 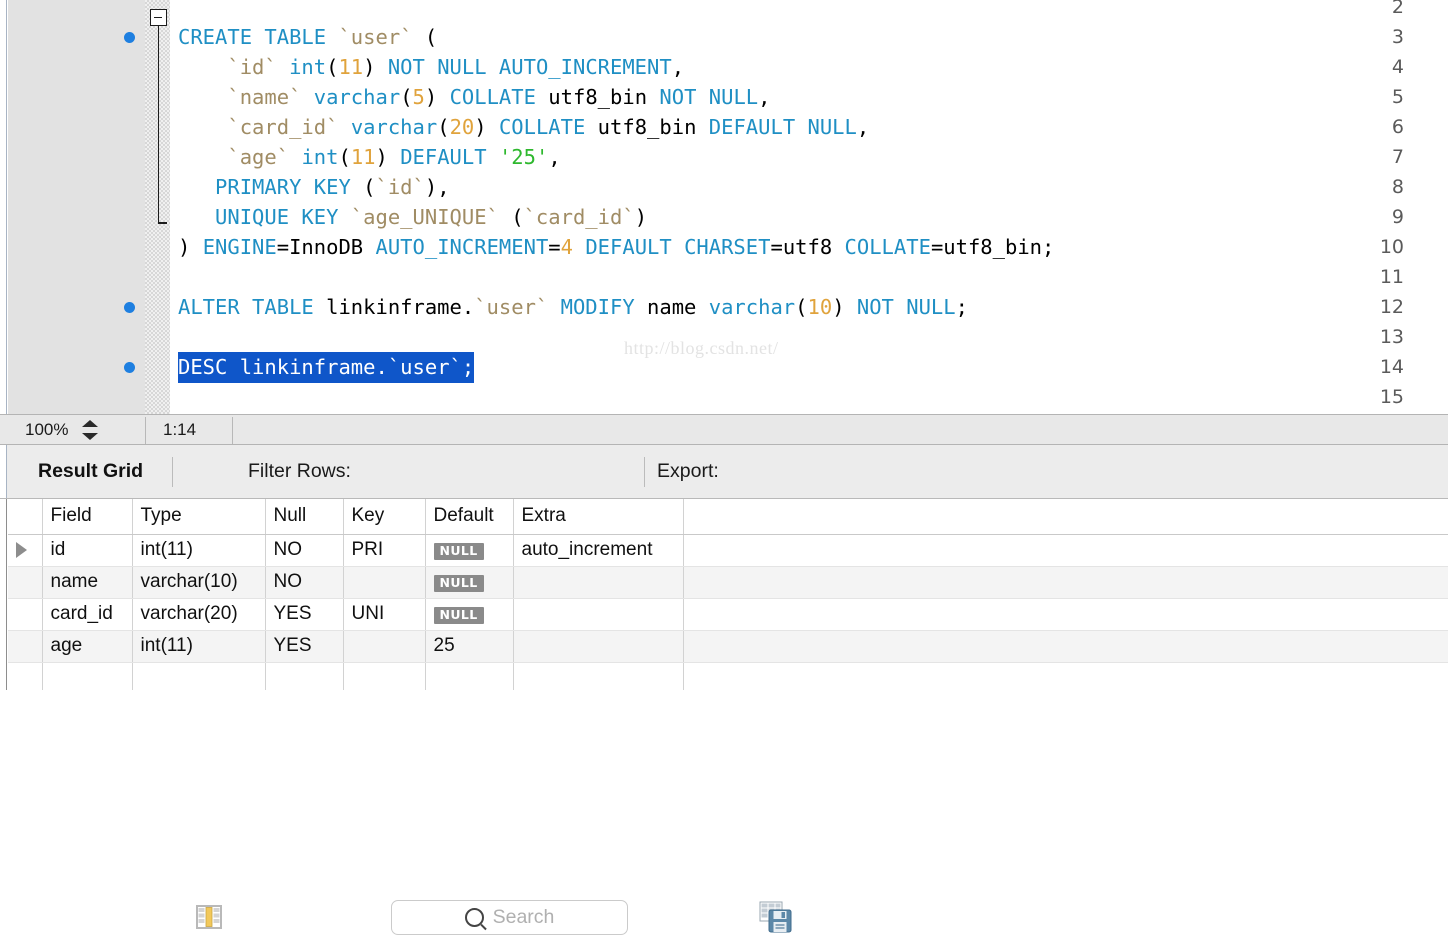 I want to click on cell-type, so click(x=199, y=676).